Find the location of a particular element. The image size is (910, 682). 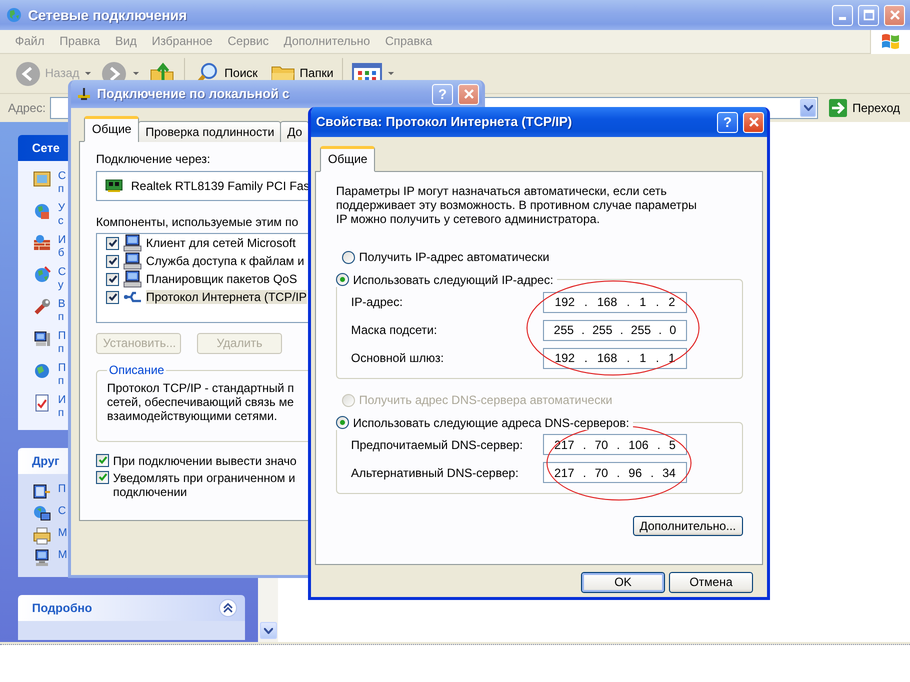

ip-address-field: 217 . 70 . 96 . 34 is located at coordinates (615, 473).